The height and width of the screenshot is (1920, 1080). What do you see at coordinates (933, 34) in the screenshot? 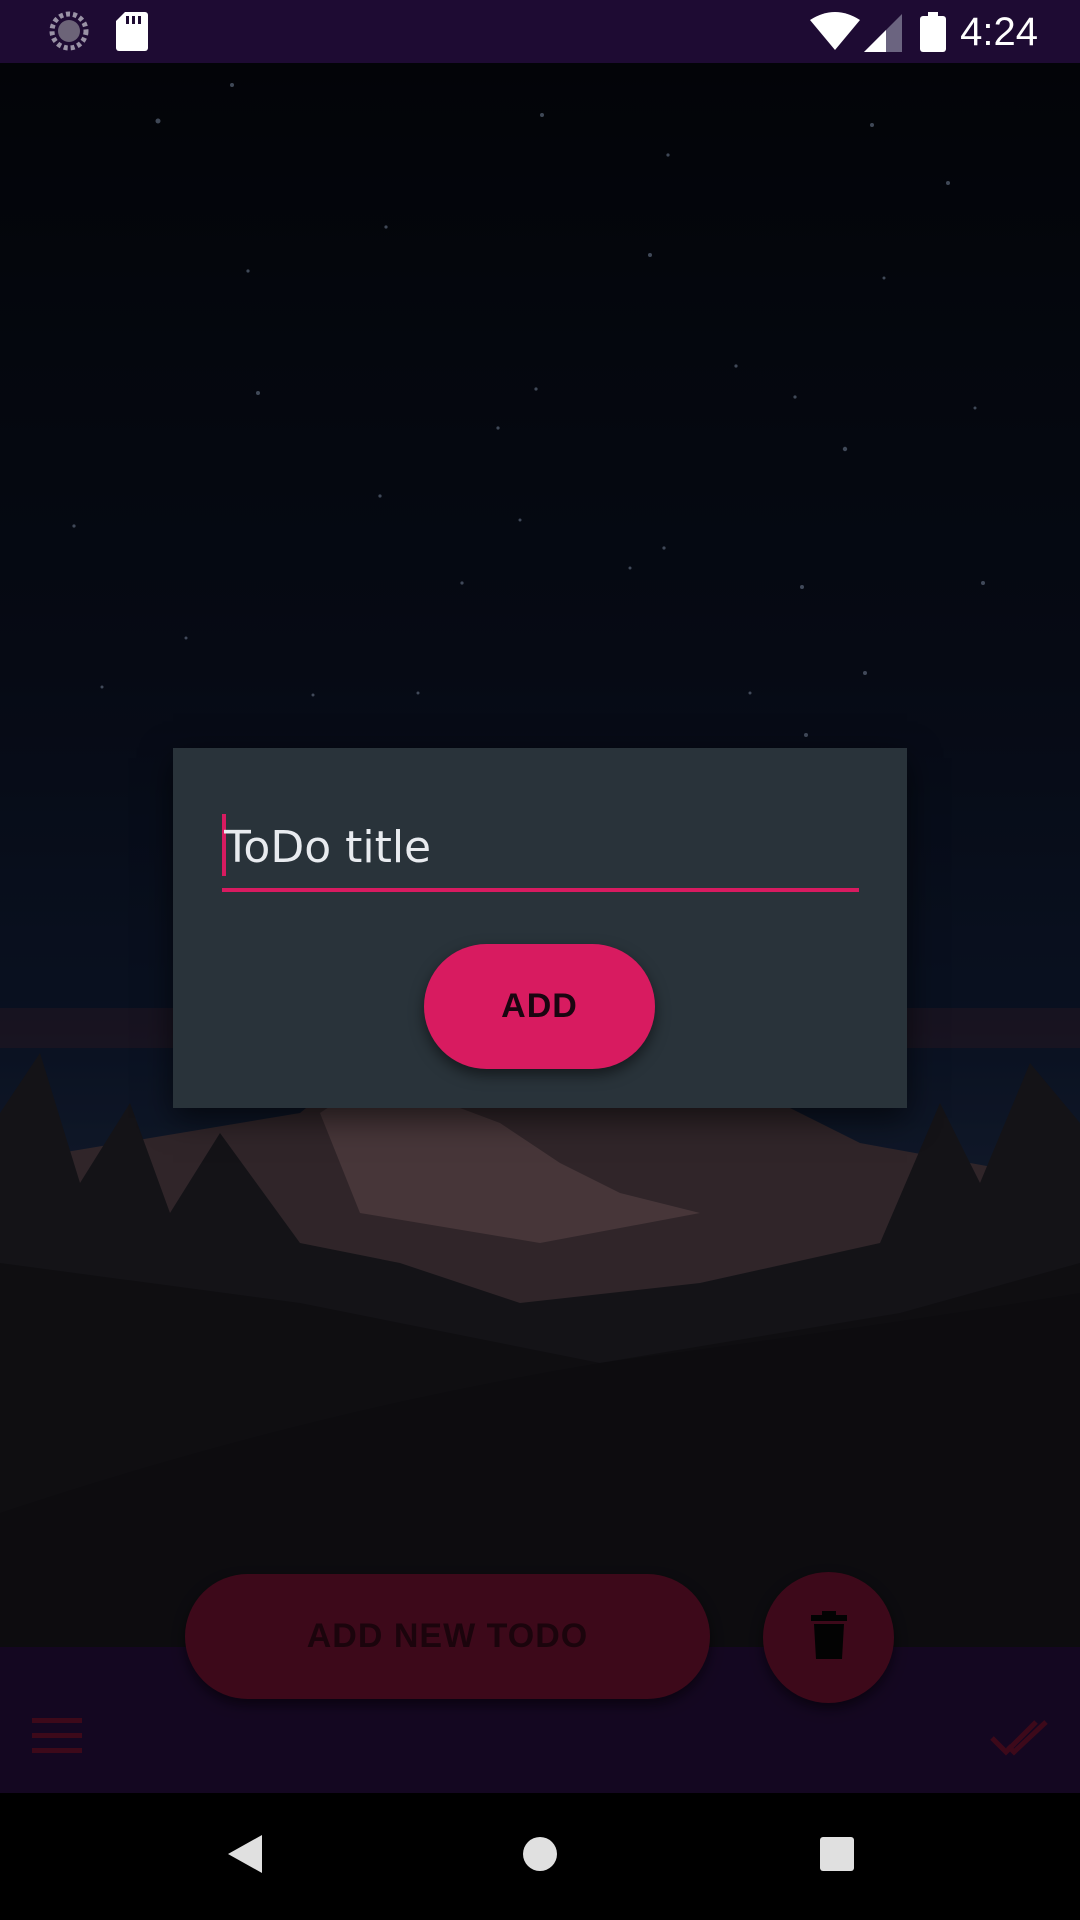
I see `battery-icon` at bounding box center [933, 34].